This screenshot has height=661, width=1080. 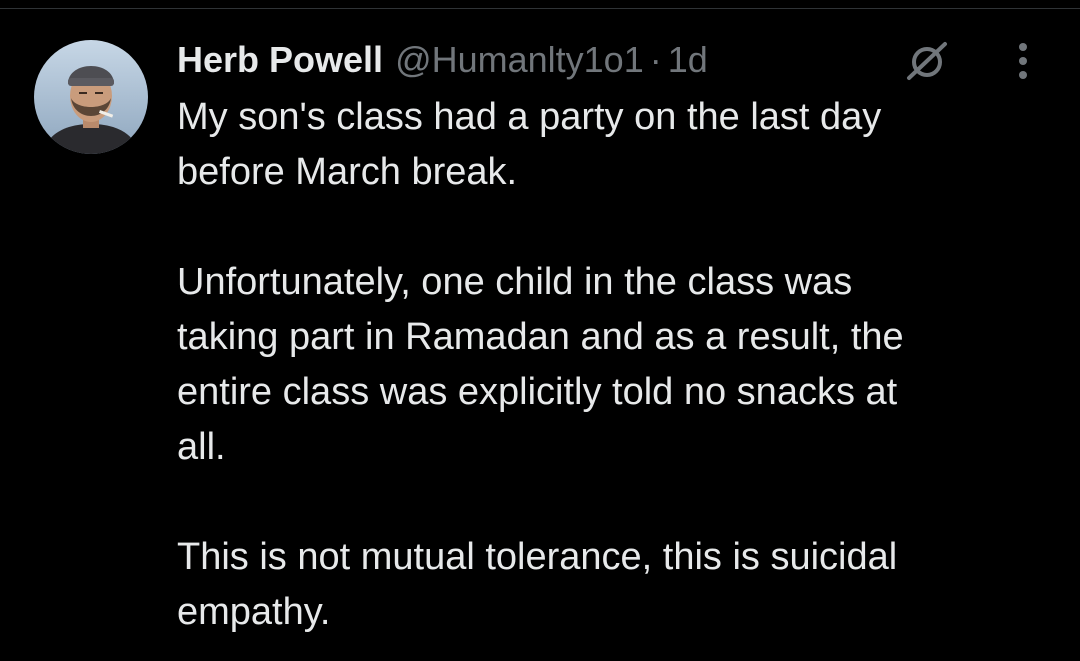 What do you see at coordinates (1023, 62) in the screenshot?
I see `more-vertical-icon` at bounding box center [1023, 62].